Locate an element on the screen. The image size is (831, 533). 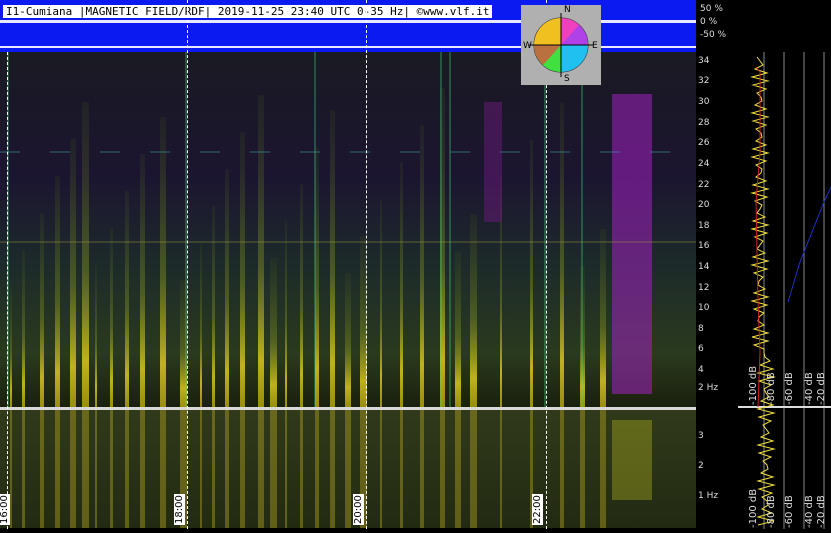
compass-rose is located at coordinates (561, 45).